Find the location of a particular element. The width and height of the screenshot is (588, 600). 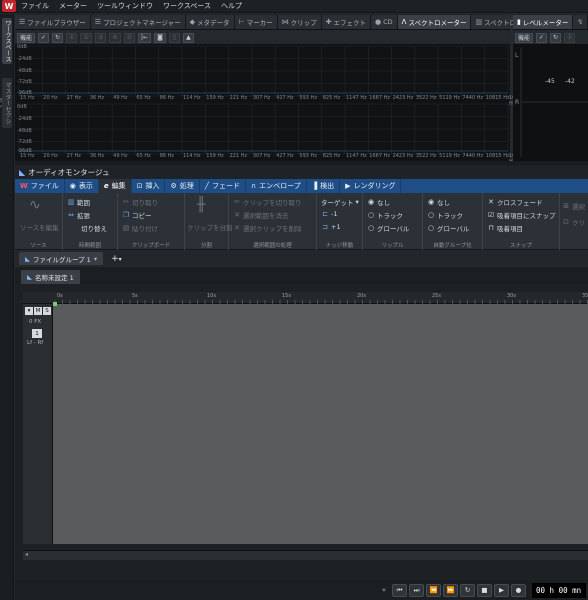

nudge-minus-button: ⊏ -1 is located at coordinates (329, 214).